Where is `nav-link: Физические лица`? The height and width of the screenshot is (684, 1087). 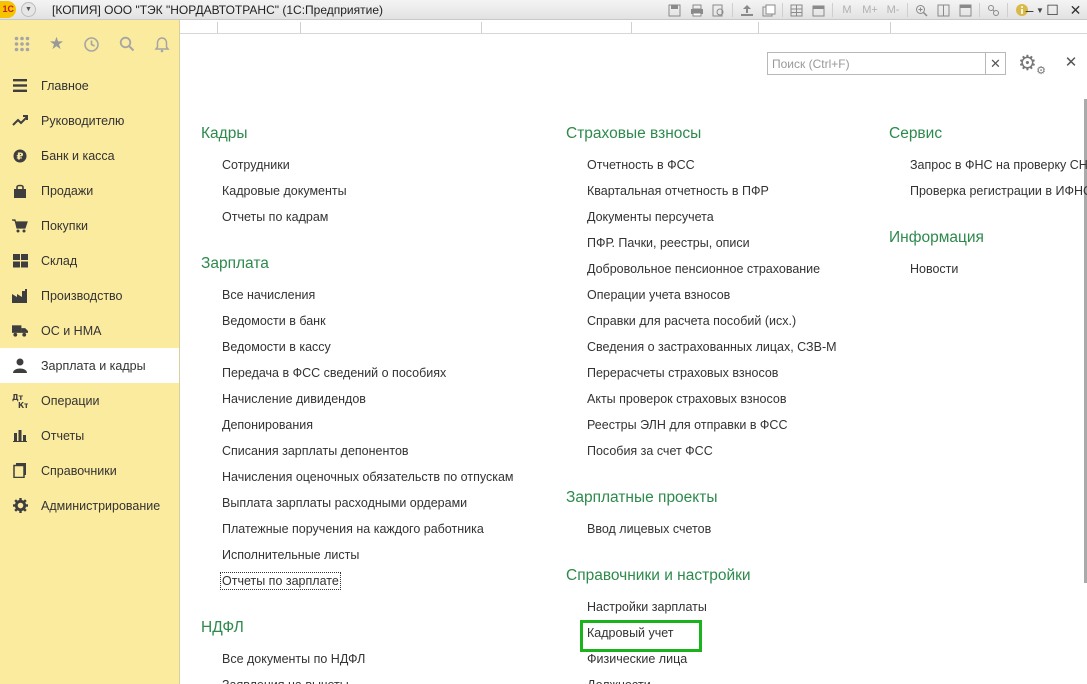
nav-link: Физические лица is located at coordinates (637, 659).